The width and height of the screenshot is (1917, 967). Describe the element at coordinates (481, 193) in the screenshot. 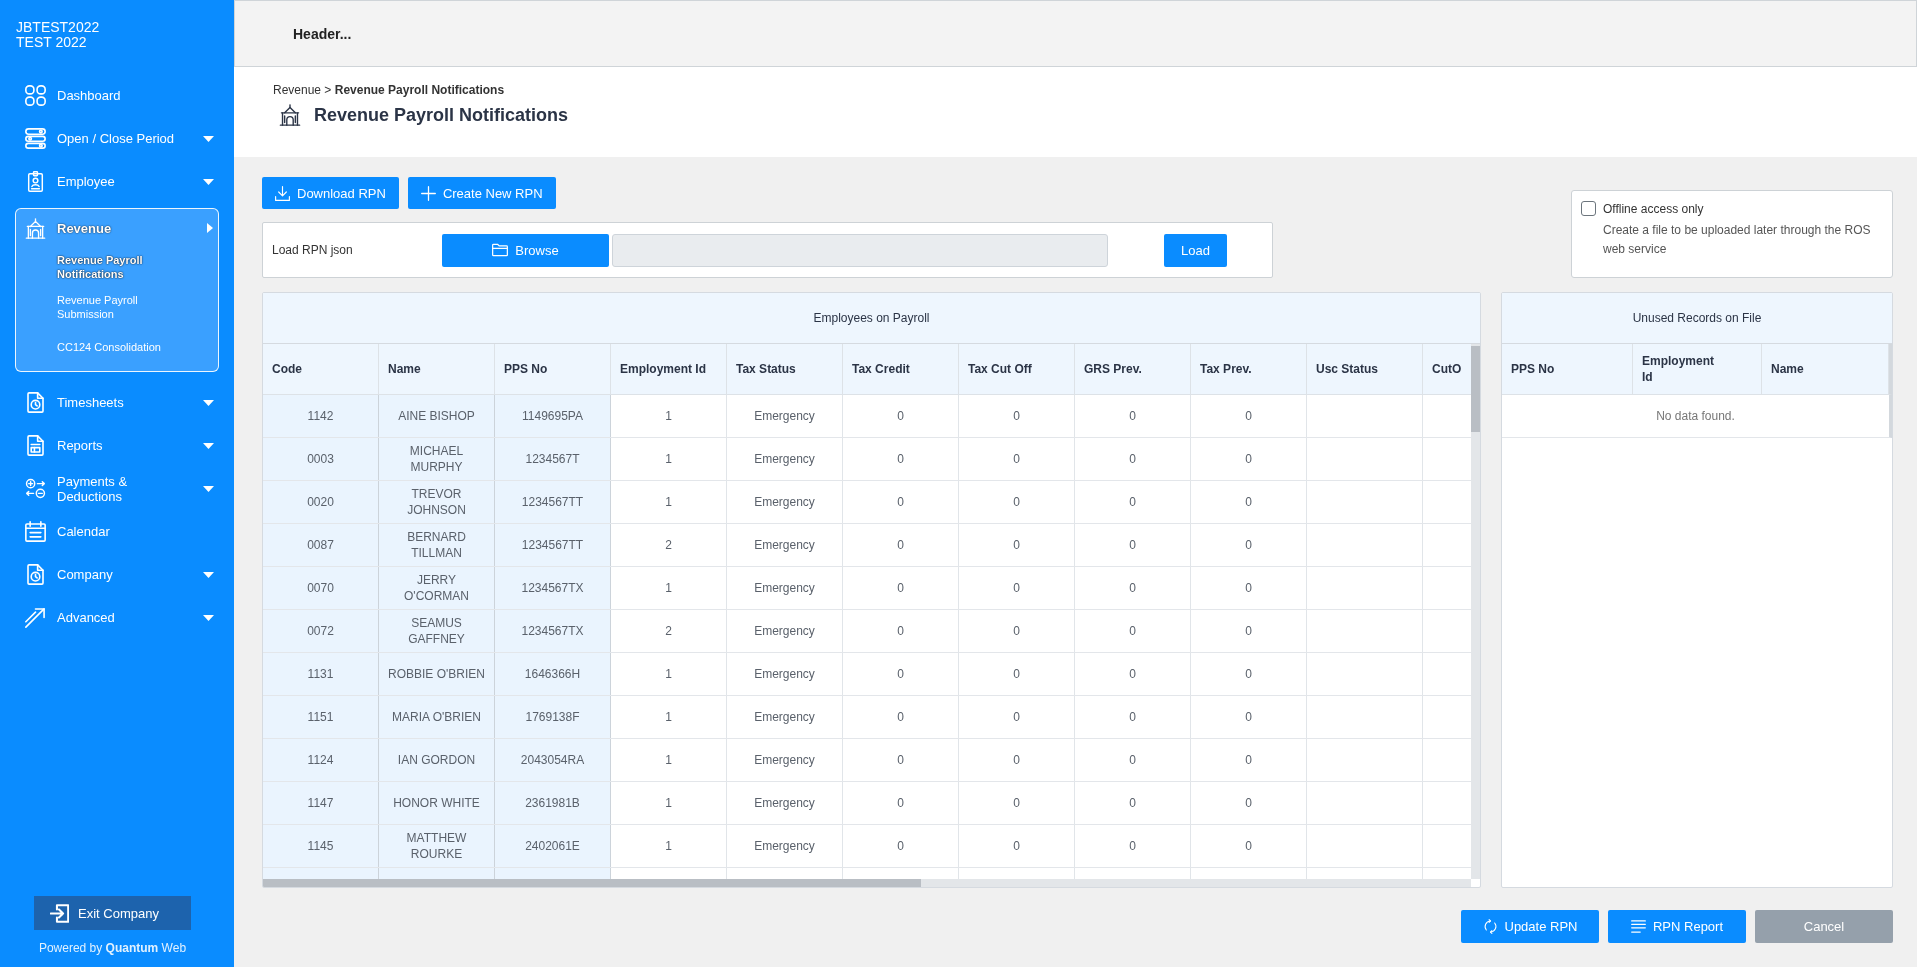

I see `create-button: Create New RPN` at that location.